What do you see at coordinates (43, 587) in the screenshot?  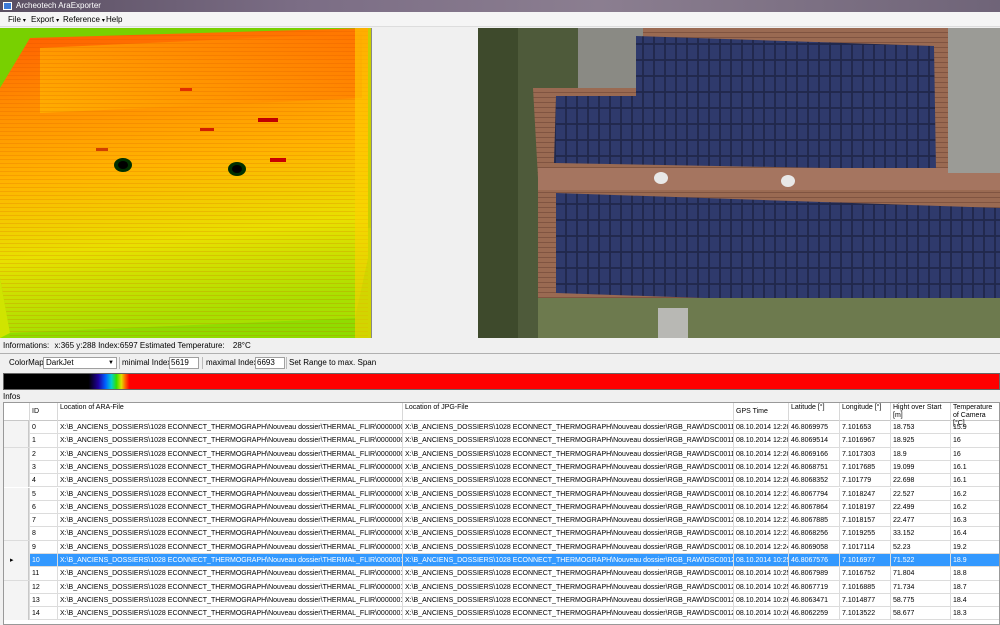 I see `cell-id: 12` at bounding box center [43, 587].